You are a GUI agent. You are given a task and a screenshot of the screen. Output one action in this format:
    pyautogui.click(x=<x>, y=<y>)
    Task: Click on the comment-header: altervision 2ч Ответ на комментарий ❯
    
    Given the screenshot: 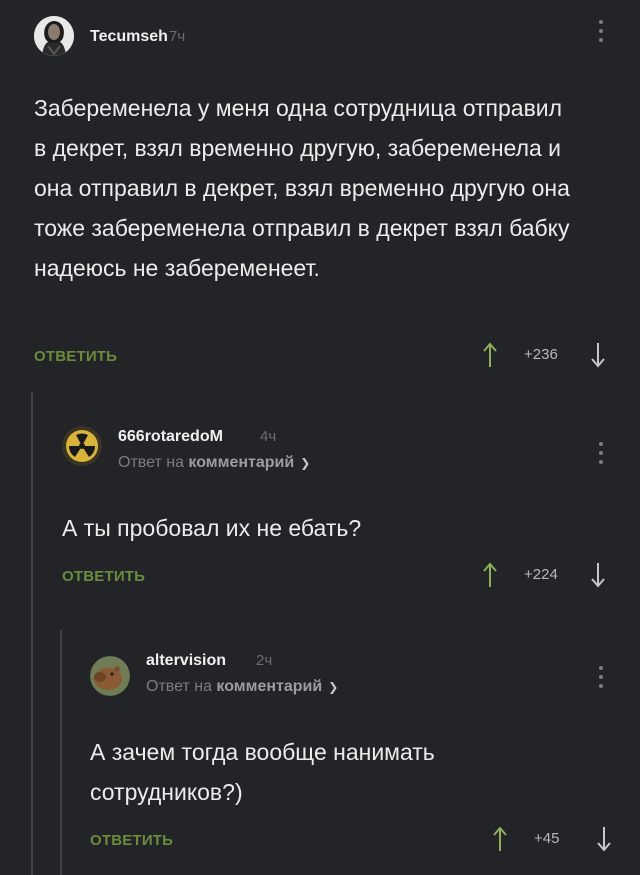 What is the action you would take?
    pyautogui.click(x=352, y=672)
    